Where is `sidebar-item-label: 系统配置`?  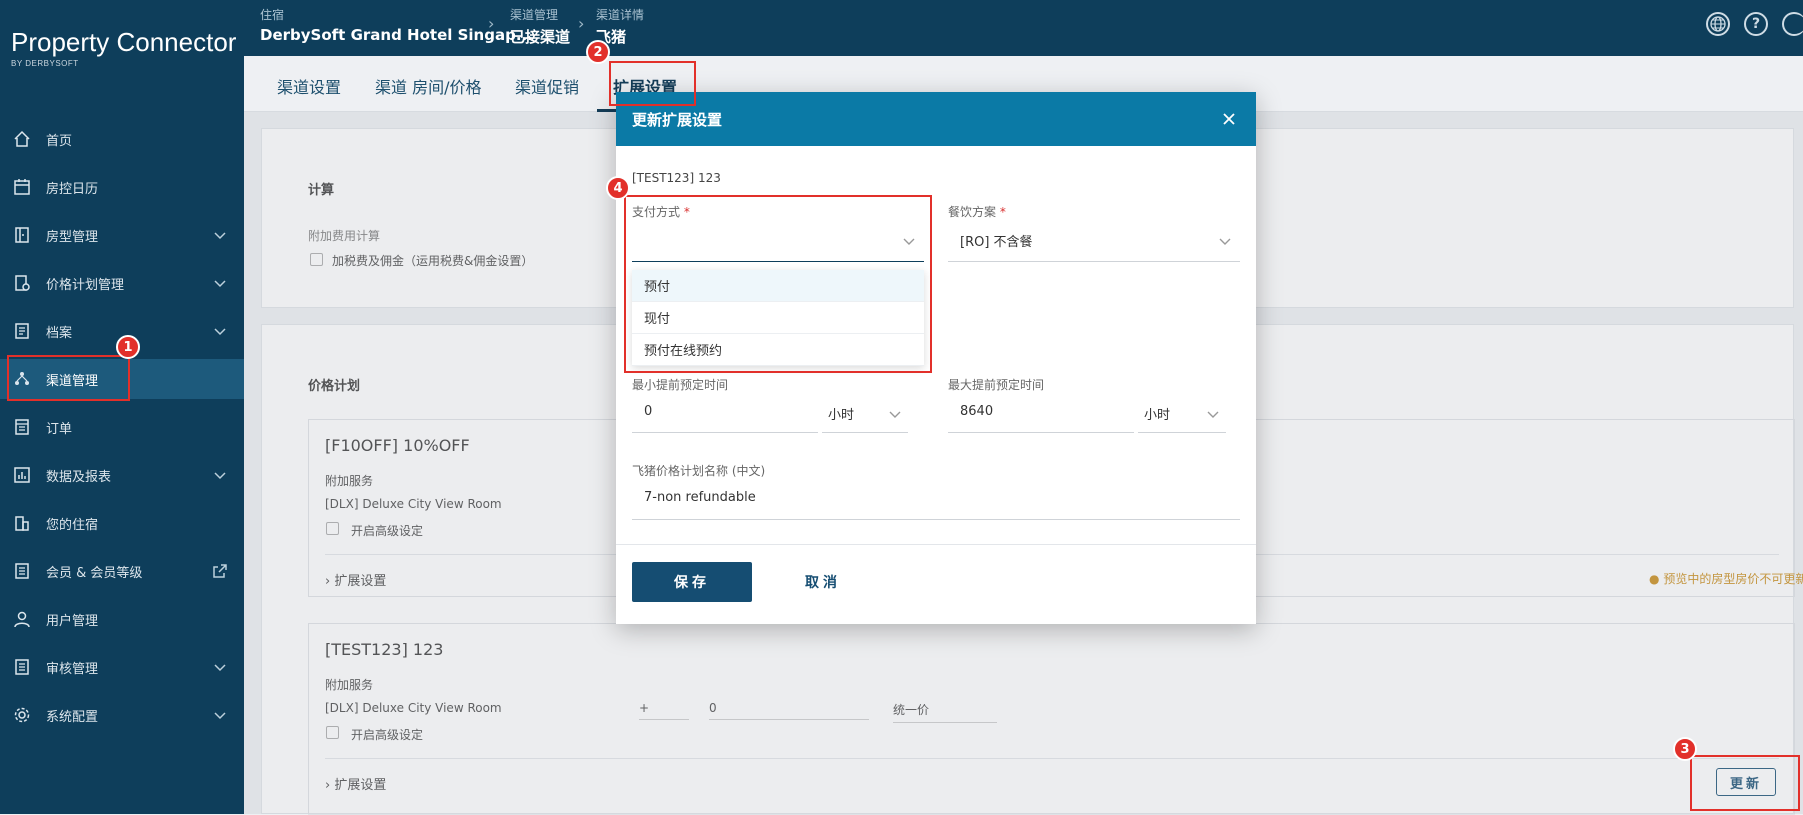 sidebar-item-label: 系统配置 is located at coordinates (72, 717).